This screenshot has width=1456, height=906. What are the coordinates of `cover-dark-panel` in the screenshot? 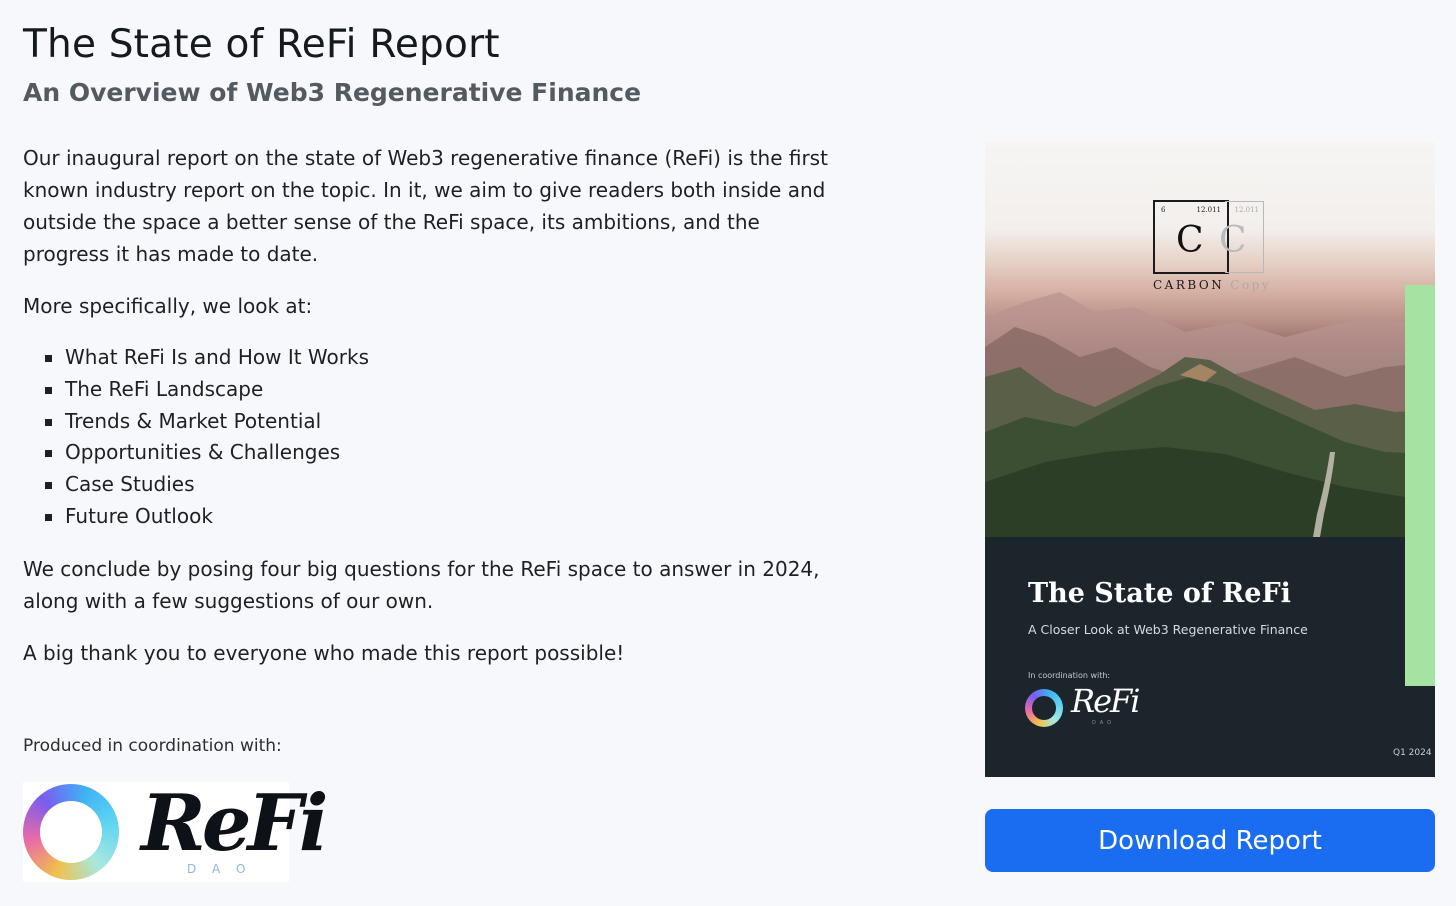 It's located at (1195, 657).